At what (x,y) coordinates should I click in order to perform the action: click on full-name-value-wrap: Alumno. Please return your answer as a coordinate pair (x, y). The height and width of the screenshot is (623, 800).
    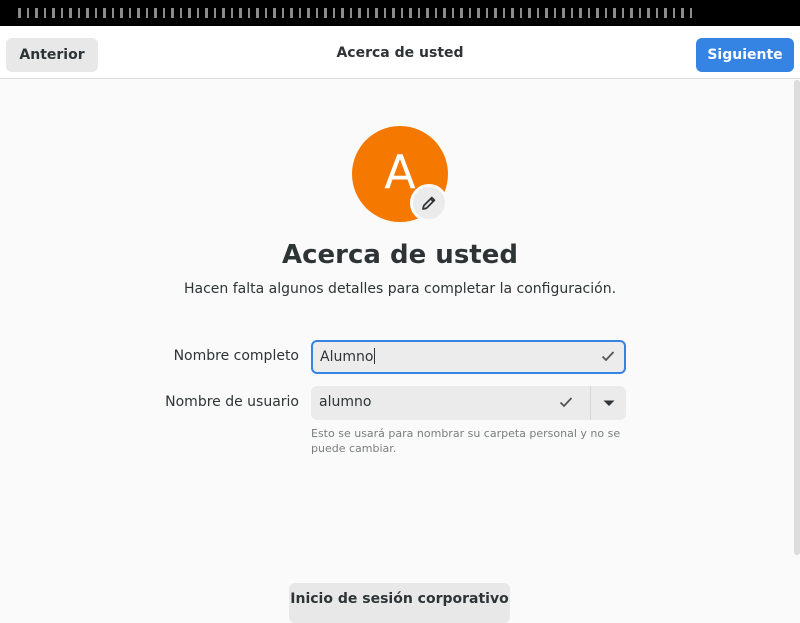
    Looking at the image, I should click on (348, 356).